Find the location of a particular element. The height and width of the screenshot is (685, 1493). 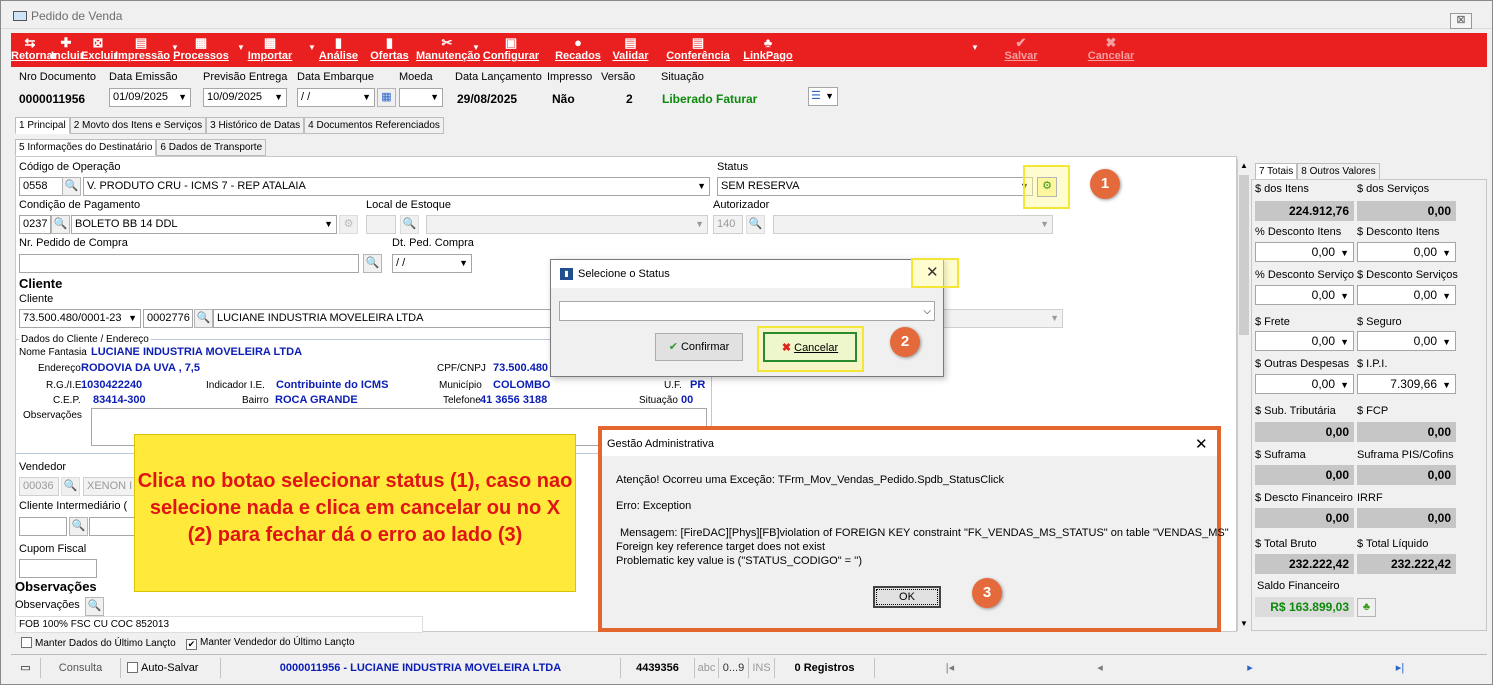

codigo-operacao-select: V. PRODUTO CRU - ICMS 7 - REP ATALAIA ▼ is located at coordinates (396, 186).